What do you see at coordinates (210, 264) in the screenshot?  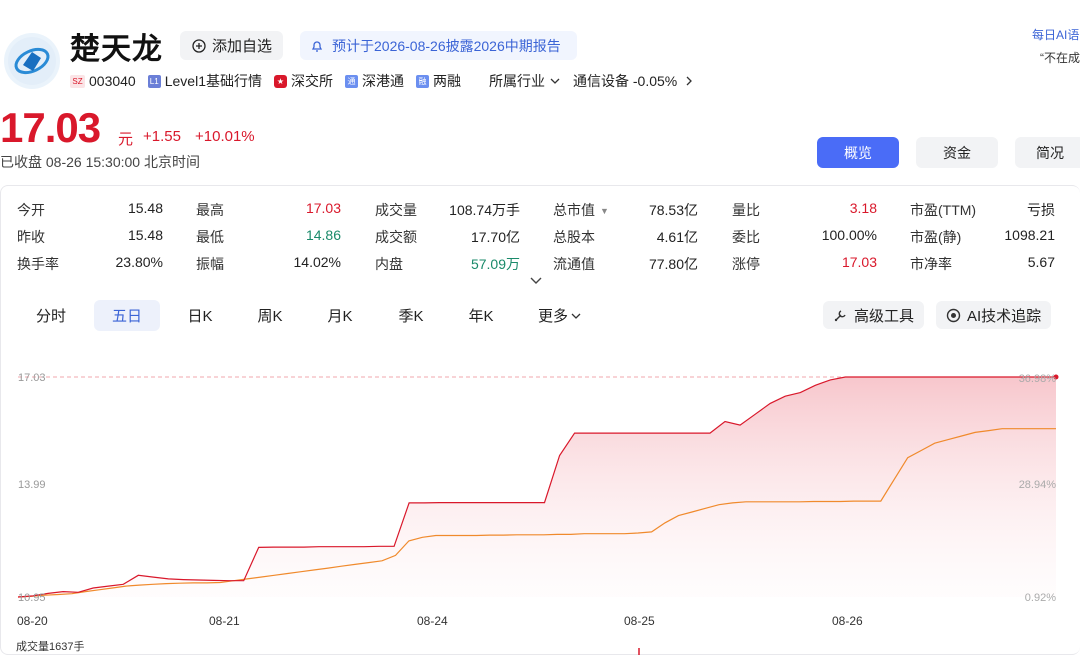 I see `quote-label: 振幅` at bounding box center [210, 264].